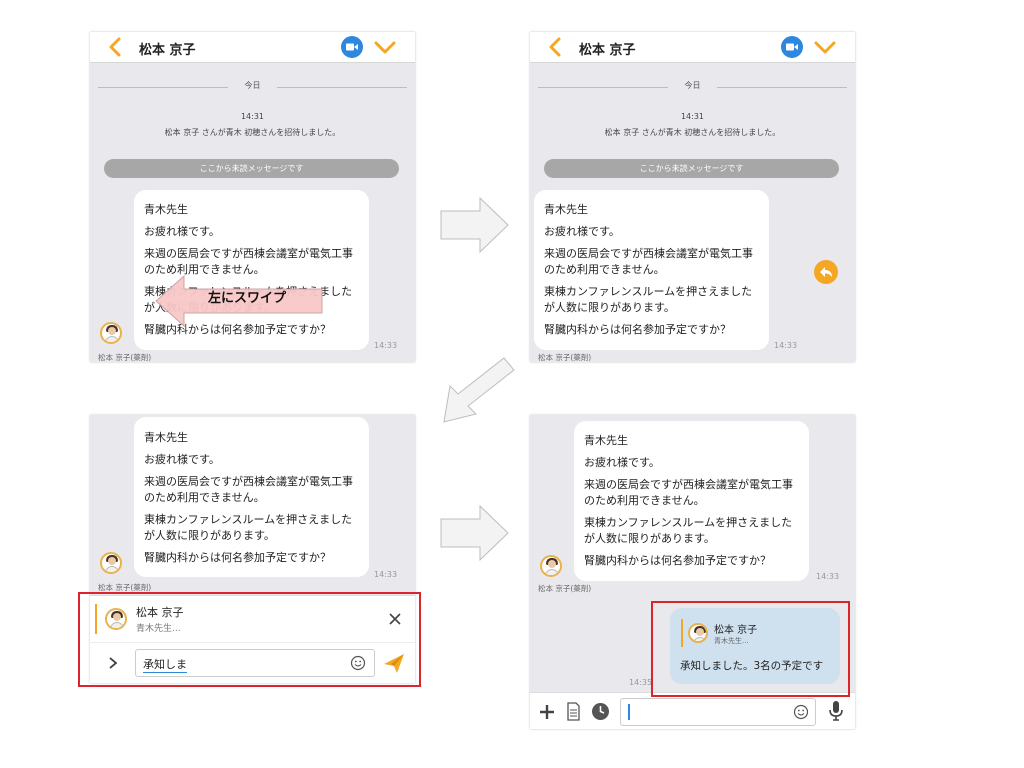  I want to click on step-arrow-diagonal, so click(479, 390).